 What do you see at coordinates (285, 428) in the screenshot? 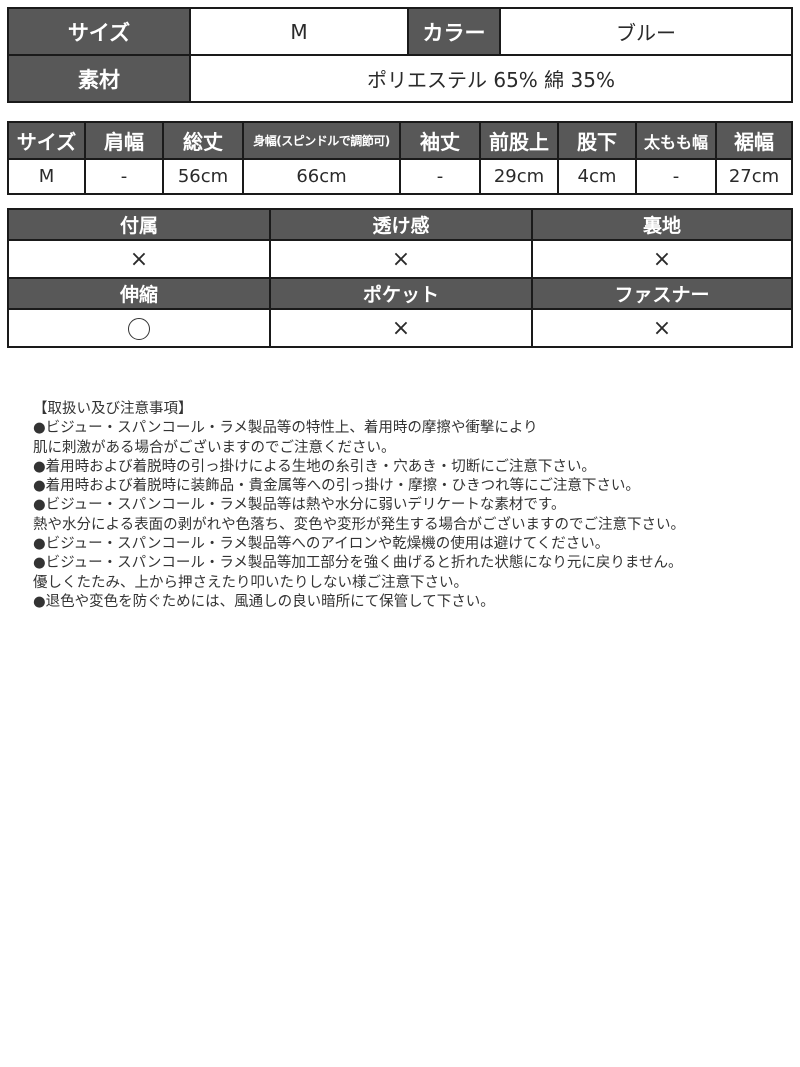
I see `care-note-line: ●ビジュー・スパンコール・ラメ製品等の特性上、着用時の摩擦や衝撃により` at bounding box center [285, 428].